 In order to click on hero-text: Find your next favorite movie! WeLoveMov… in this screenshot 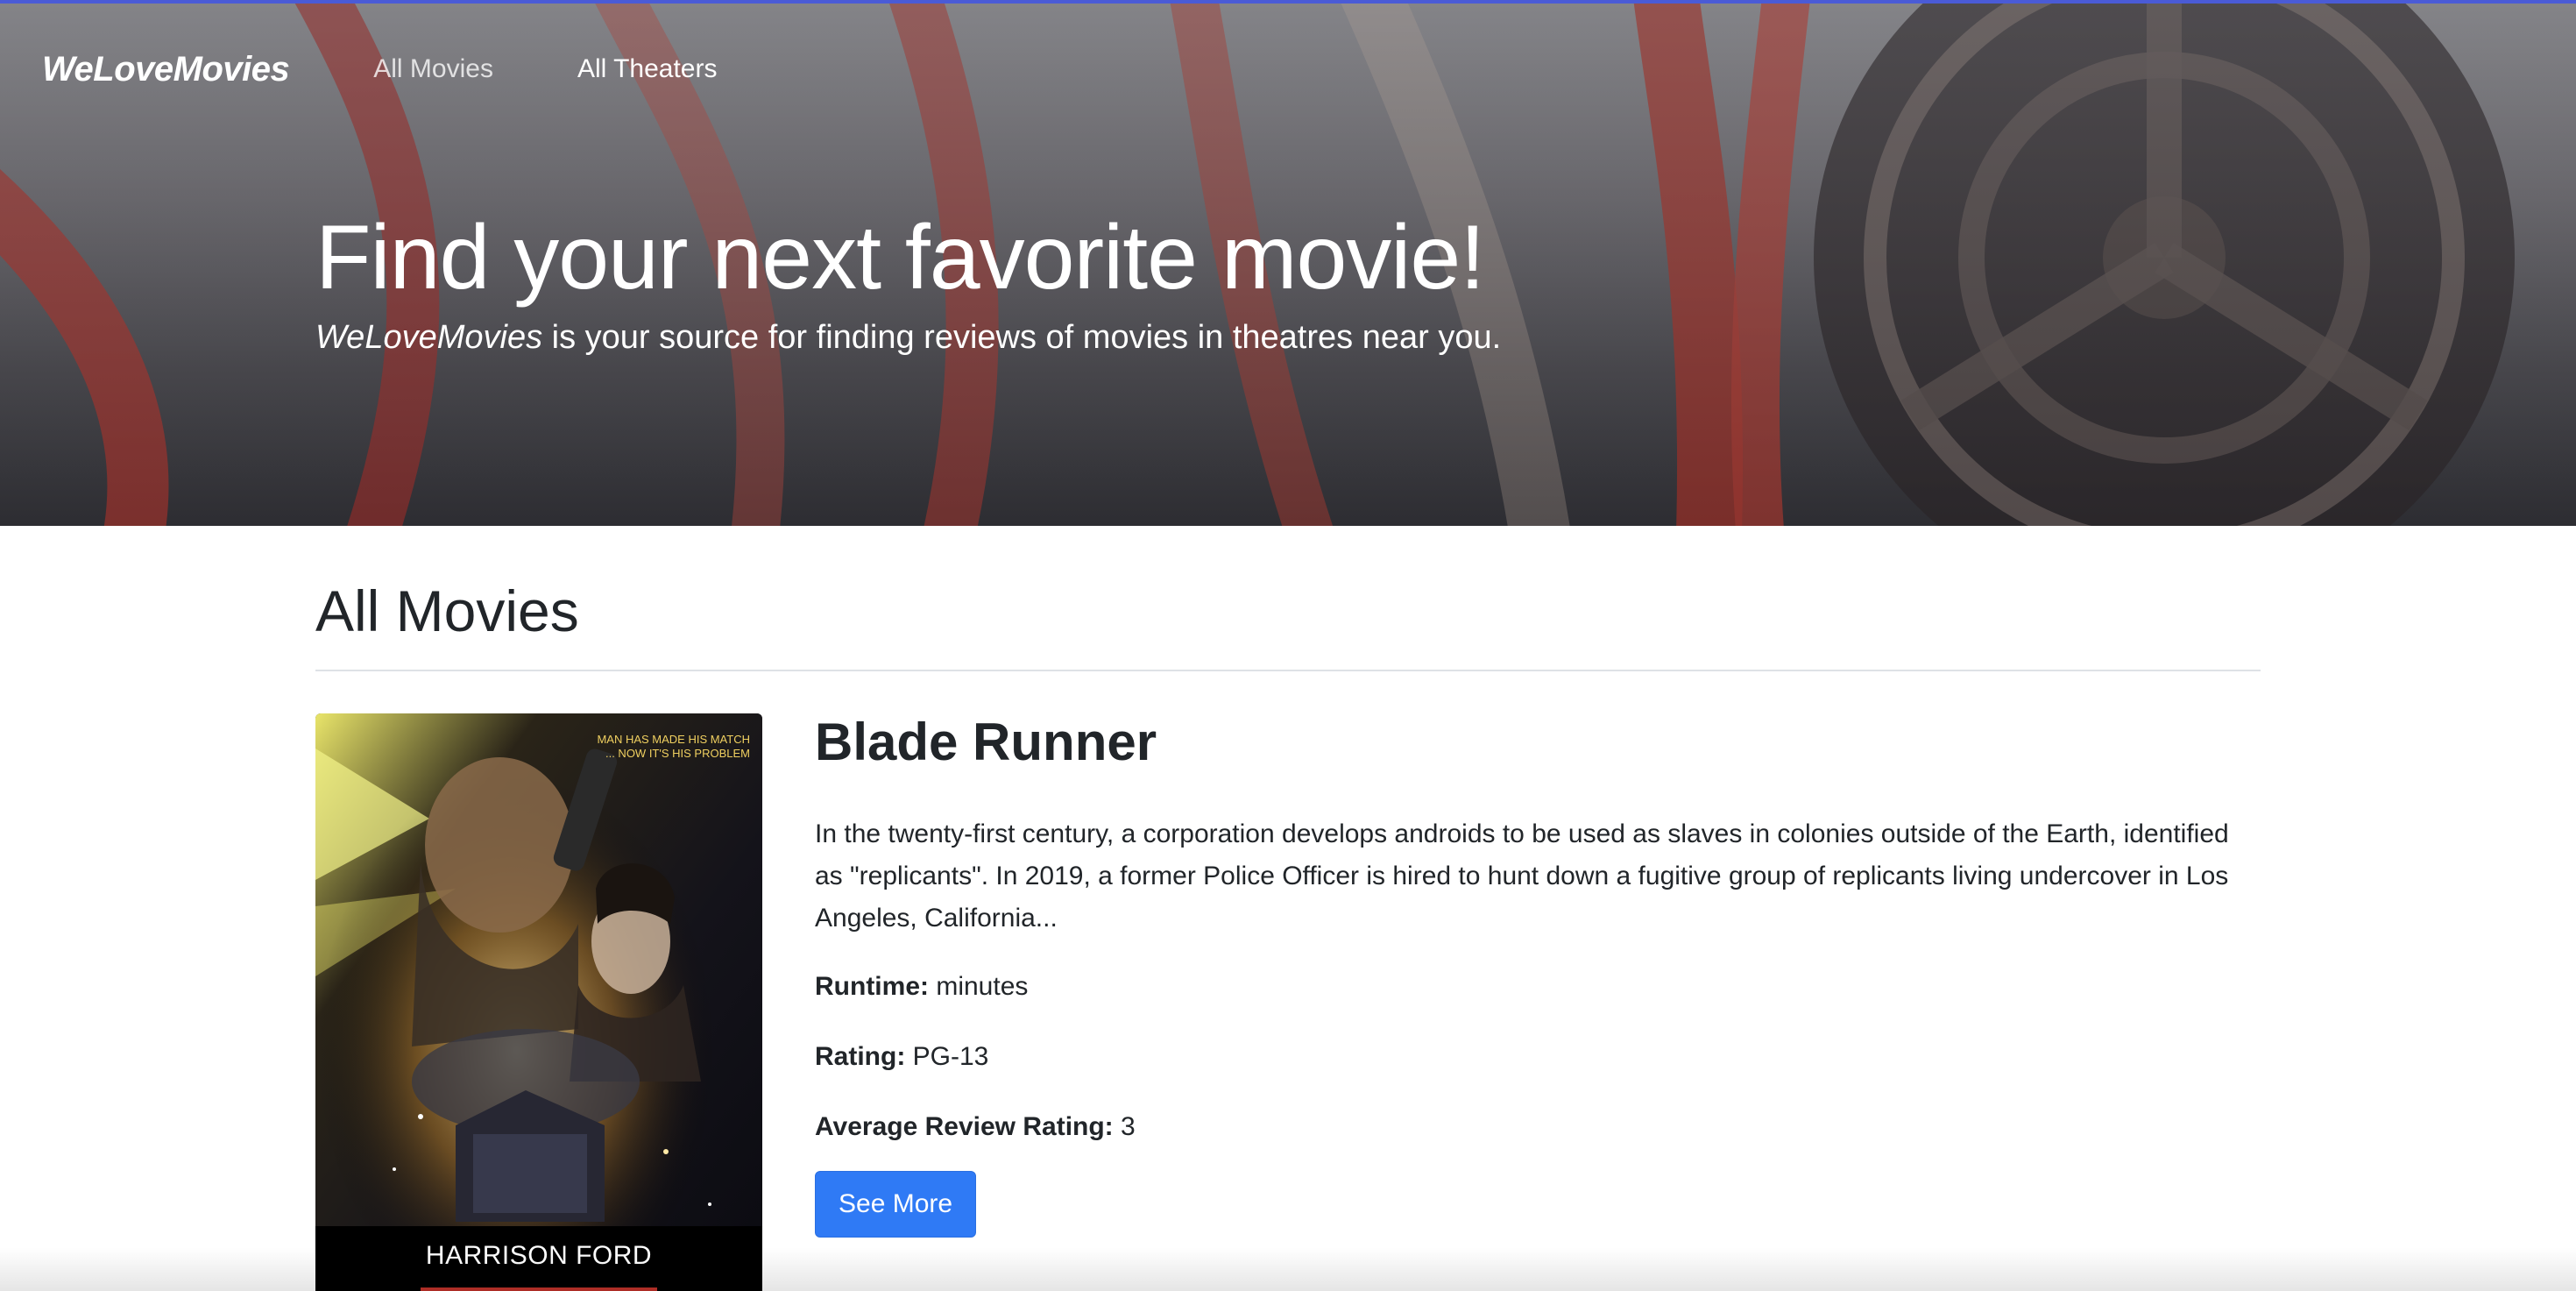, I will do `click(908, 282)`.